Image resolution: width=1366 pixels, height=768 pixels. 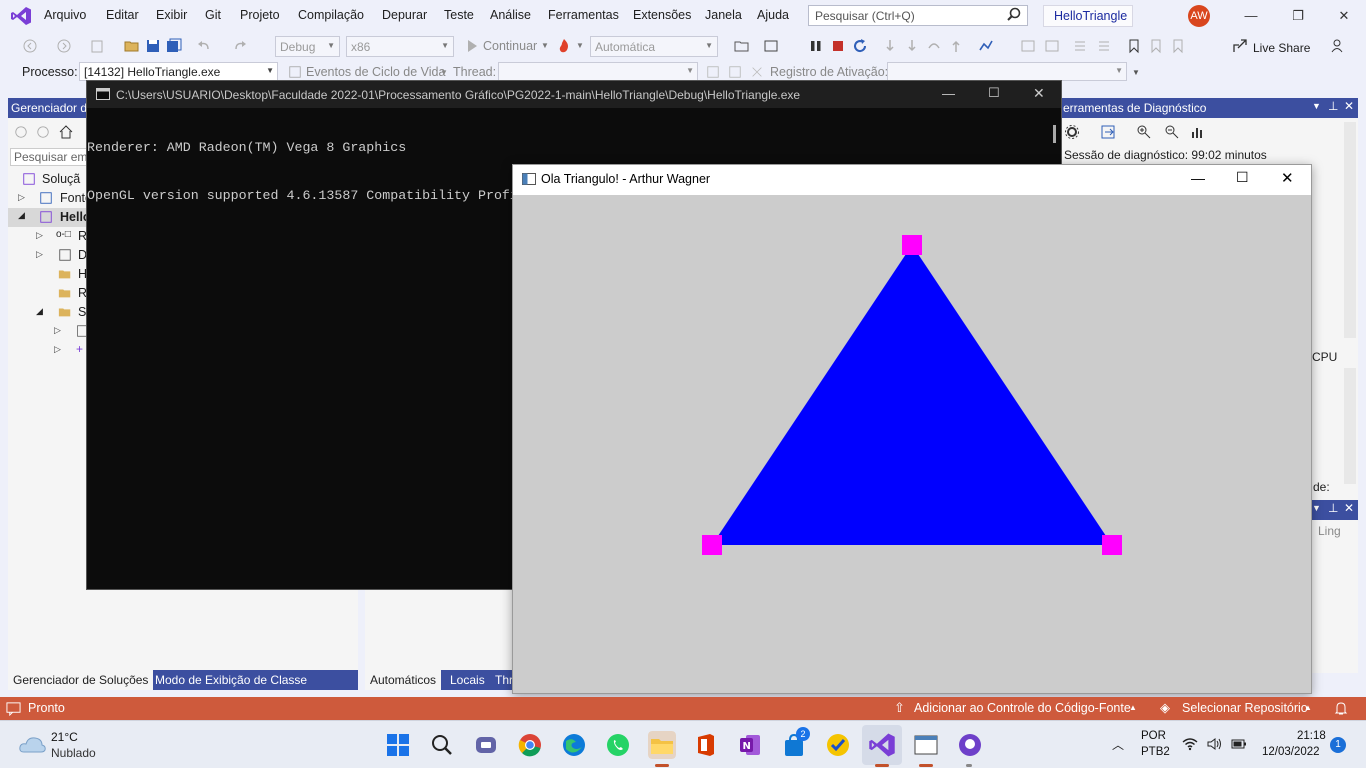 What do you see at coordinates (706, 745) in the screenshot?
I see `office-icon` at bounding box center [706, 745].